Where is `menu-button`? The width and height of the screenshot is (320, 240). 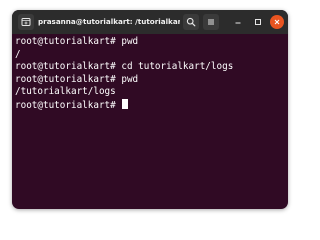 menu-button is located at coordinates (211, 22).